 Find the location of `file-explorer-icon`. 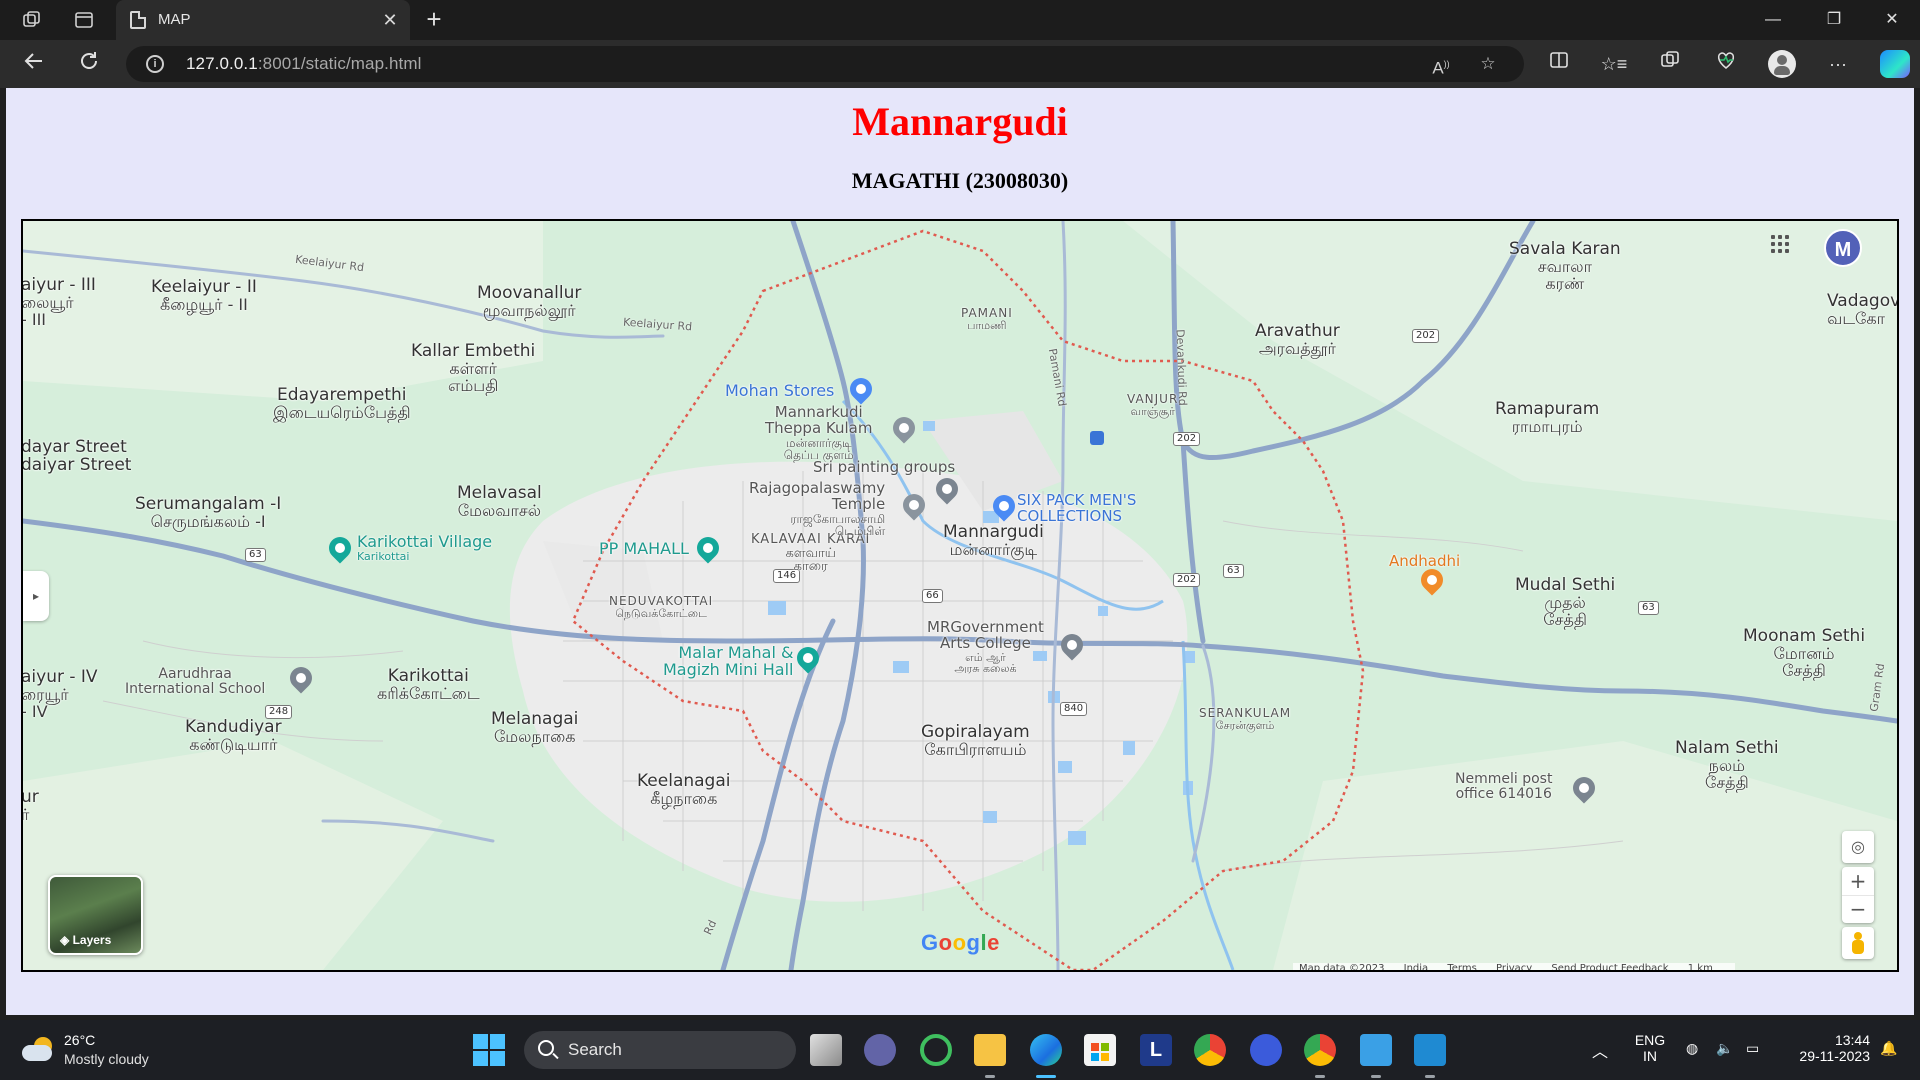

file-explorer-icon is located at coordinates (990, 1050).